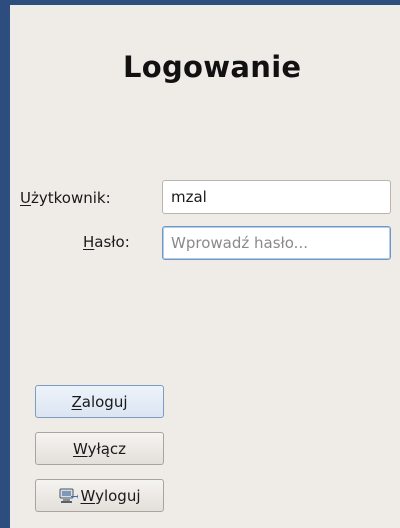 This screenshot has width=400, height=528. What do you see at coordinates (104, 401) in the screenshot?
I see `login-button-label: aloguj` at bounding box center [104, 401].